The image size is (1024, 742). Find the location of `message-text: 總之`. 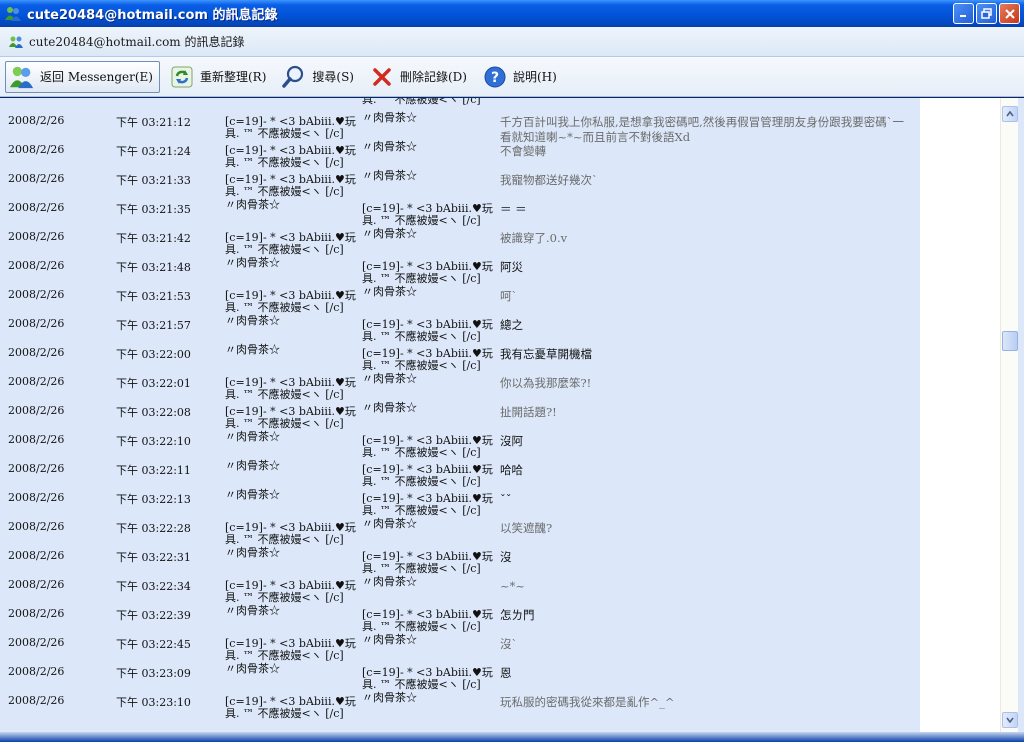

message-text: 總之 is located at coordinates (511, 325).